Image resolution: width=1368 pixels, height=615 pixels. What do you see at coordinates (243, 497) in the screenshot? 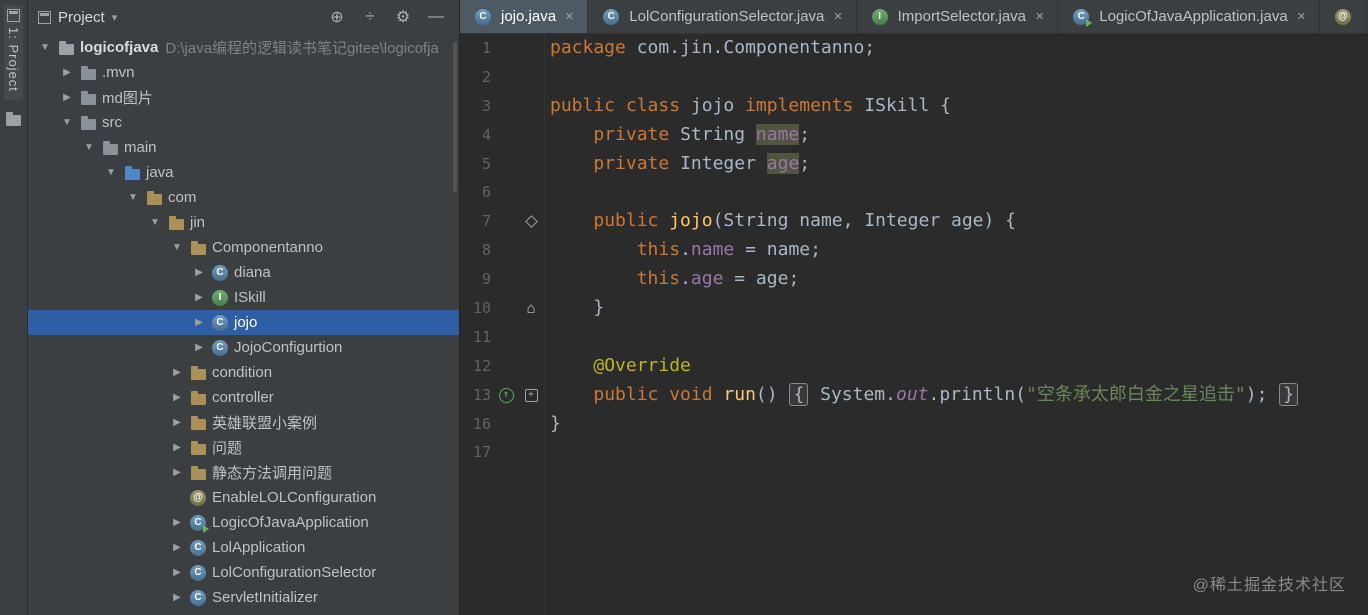
I see `tree-item: @ EnableLOLConfiguration` at bounding box center [243, 497].